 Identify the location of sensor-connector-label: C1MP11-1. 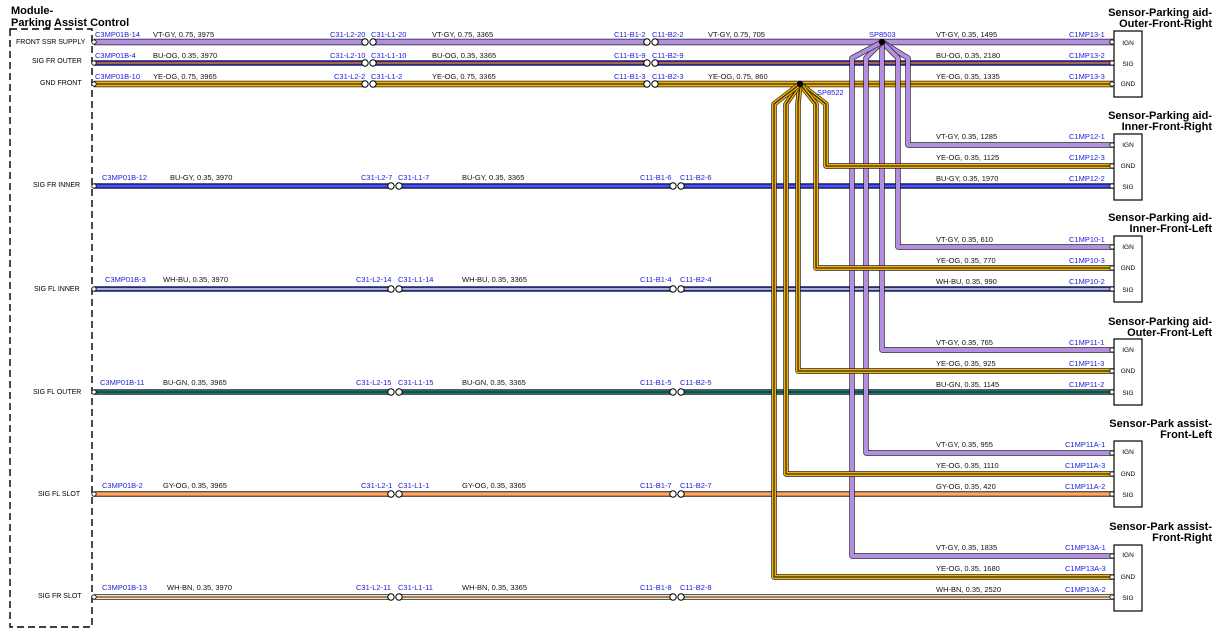
(1086, 342).